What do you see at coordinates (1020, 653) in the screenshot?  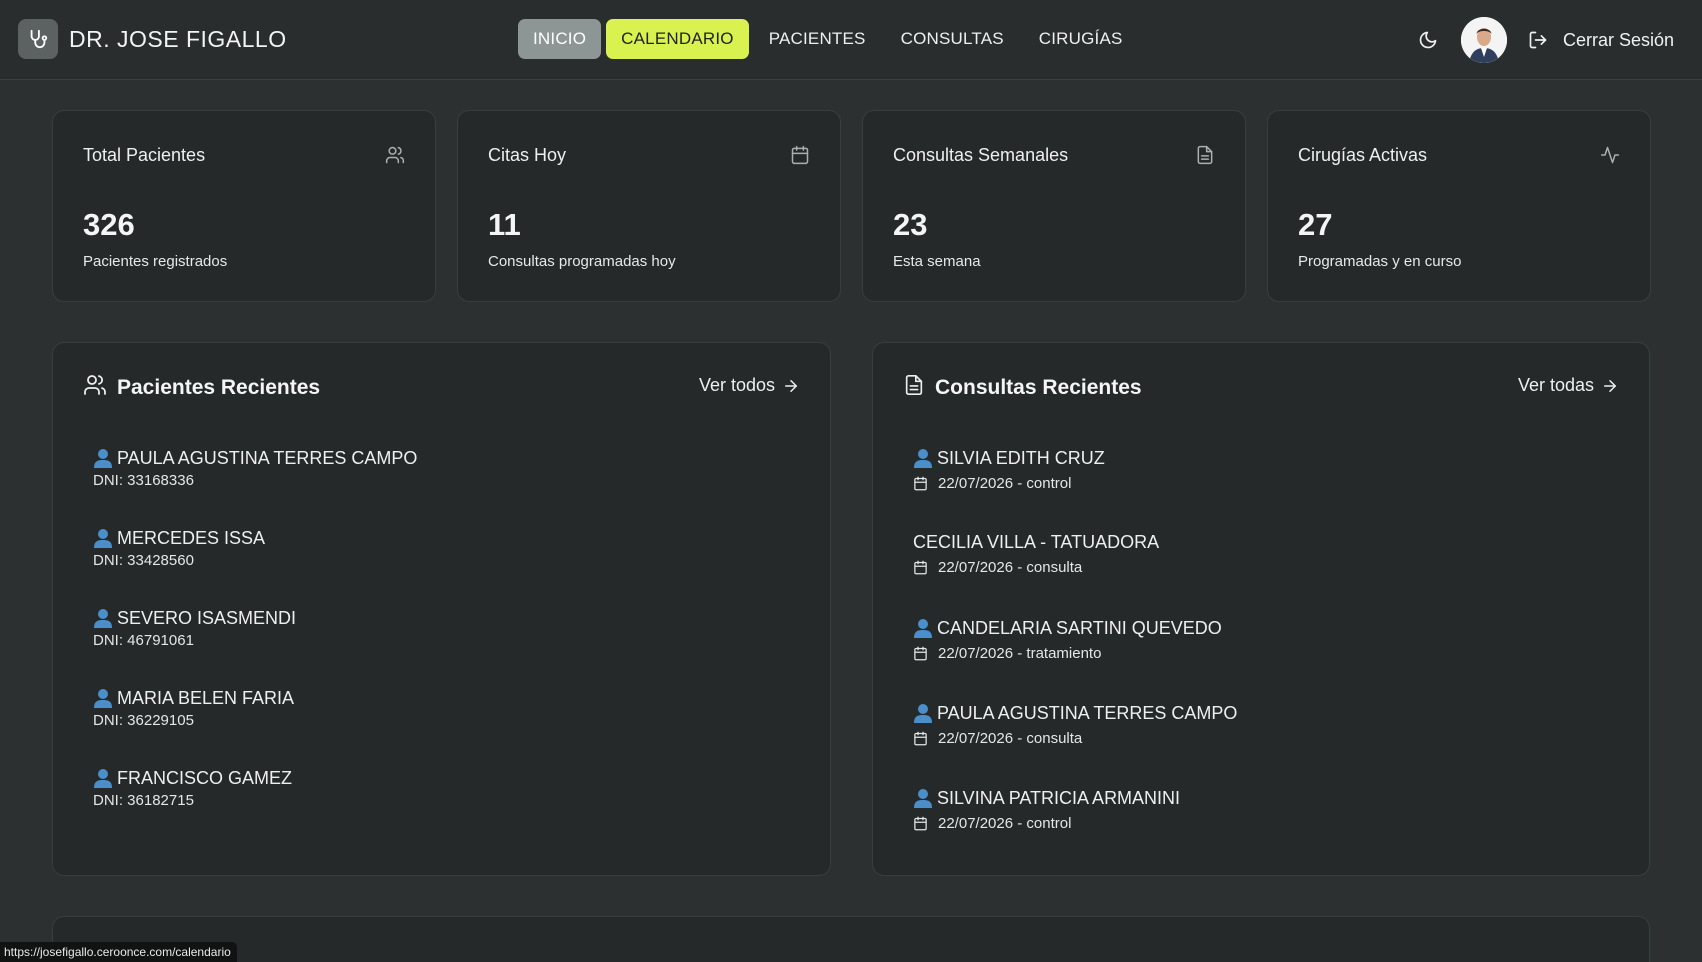 I see `consult-date: 22/07/2026 - tratamiento` at bounding box center [1020, 653].